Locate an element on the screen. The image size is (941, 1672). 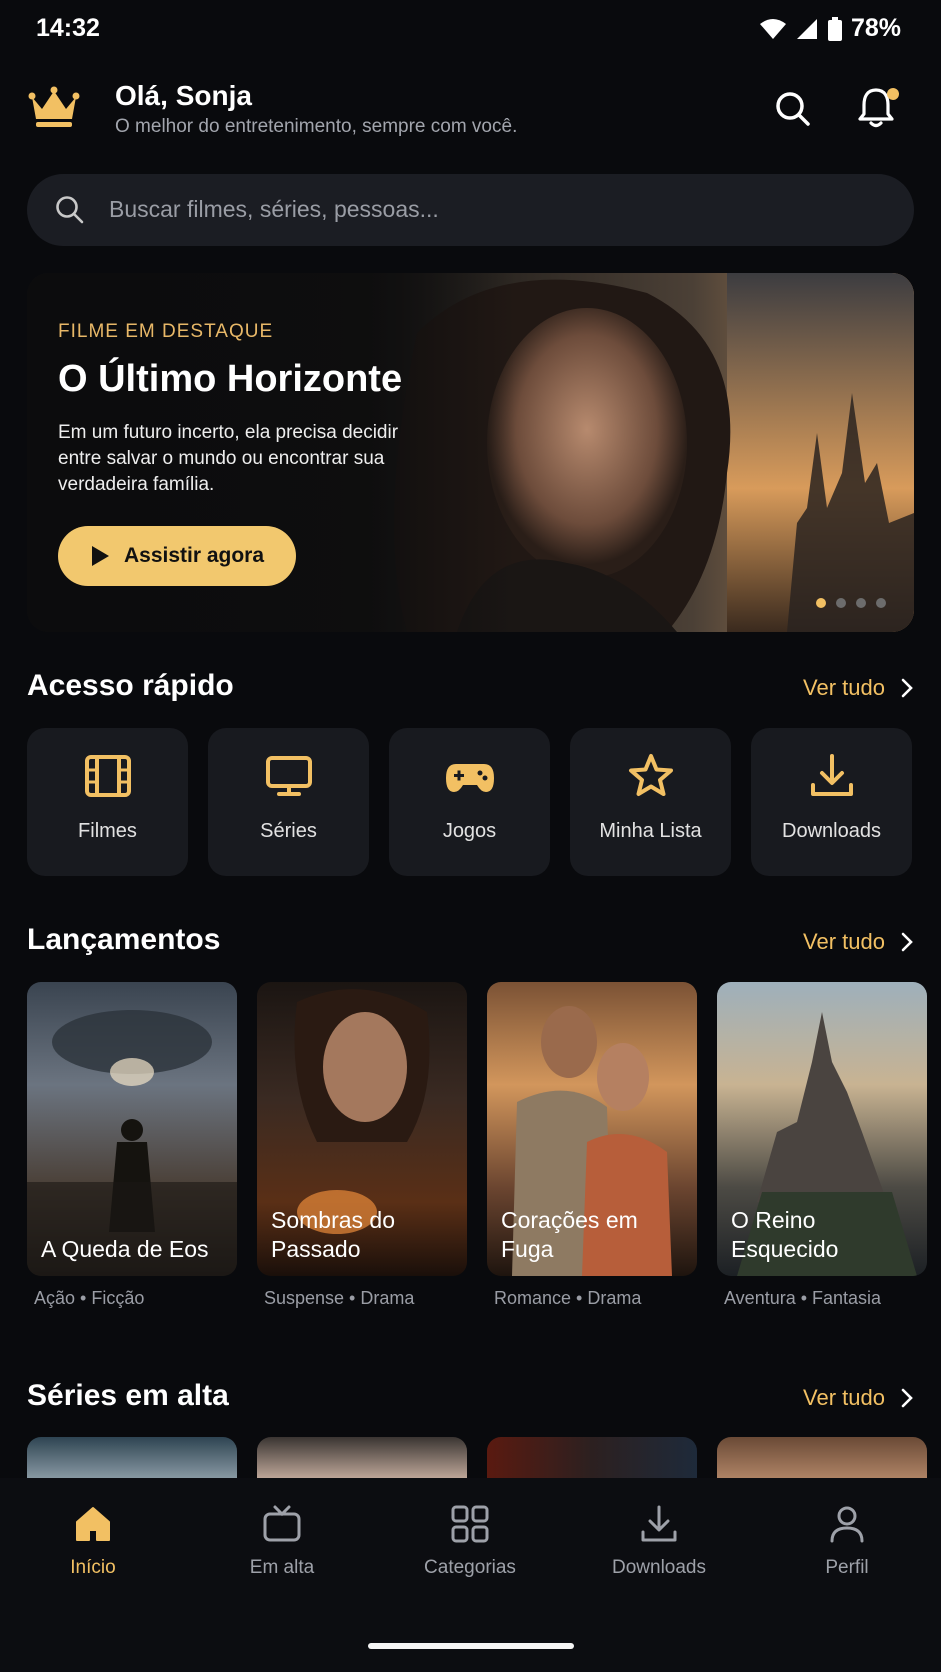
quick-tile-label: Minha Lista is located at coordinates (650, 831).